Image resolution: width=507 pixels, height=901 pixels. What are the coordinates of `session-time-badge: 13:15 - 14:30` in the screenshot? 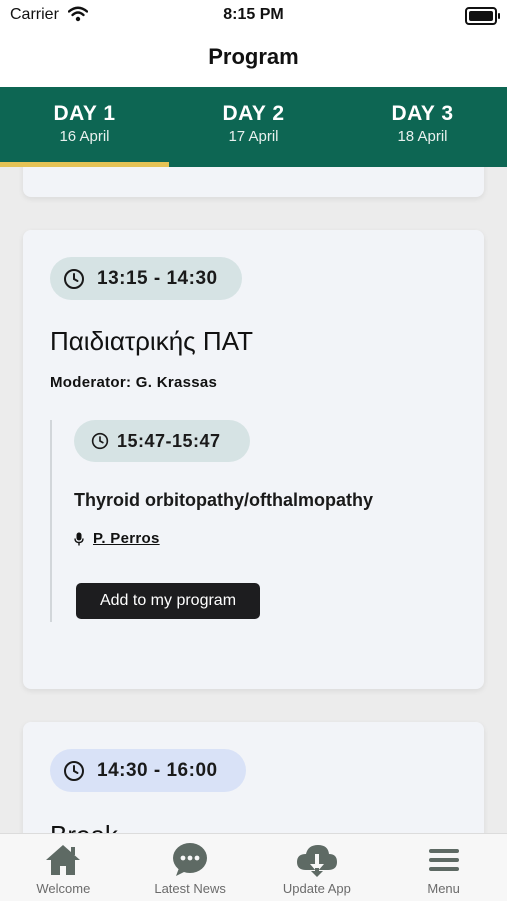 It's located at (146, 278).